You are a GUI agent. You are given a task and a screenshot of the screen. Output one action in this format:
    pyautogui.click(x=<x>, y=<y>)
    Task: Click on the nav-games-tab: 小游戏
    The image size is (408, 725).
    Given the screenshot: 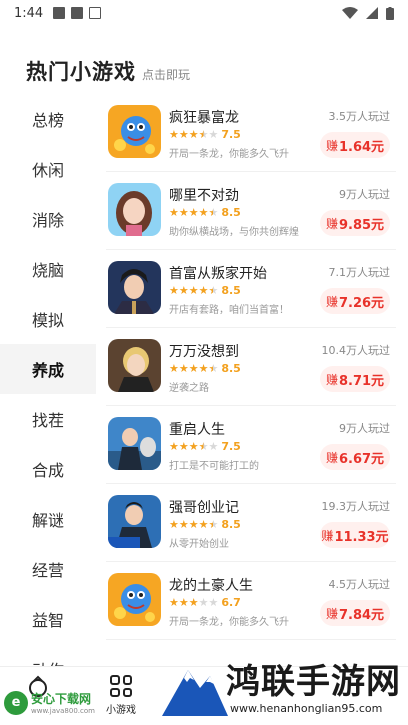 What is the action you would take?
    pyautogui.click(x=121, y=695)
    